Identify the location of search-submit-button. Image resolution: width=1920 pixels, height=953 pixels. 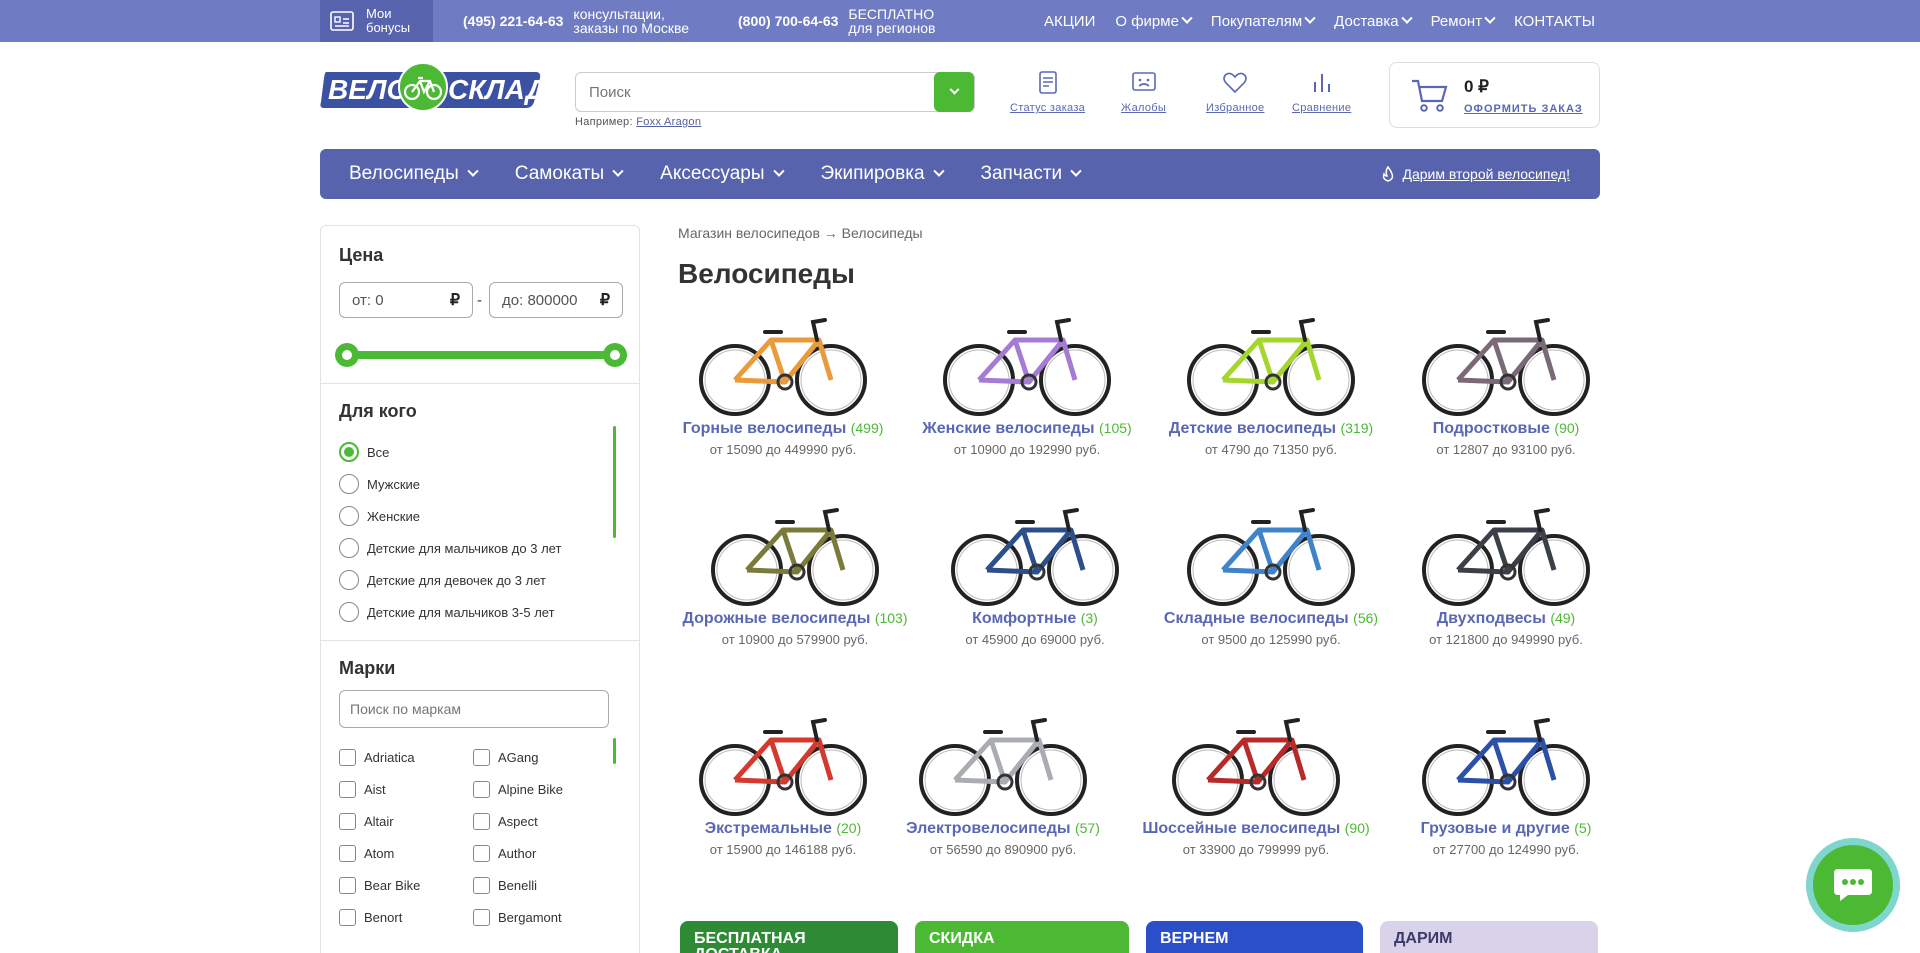
(954, 92).